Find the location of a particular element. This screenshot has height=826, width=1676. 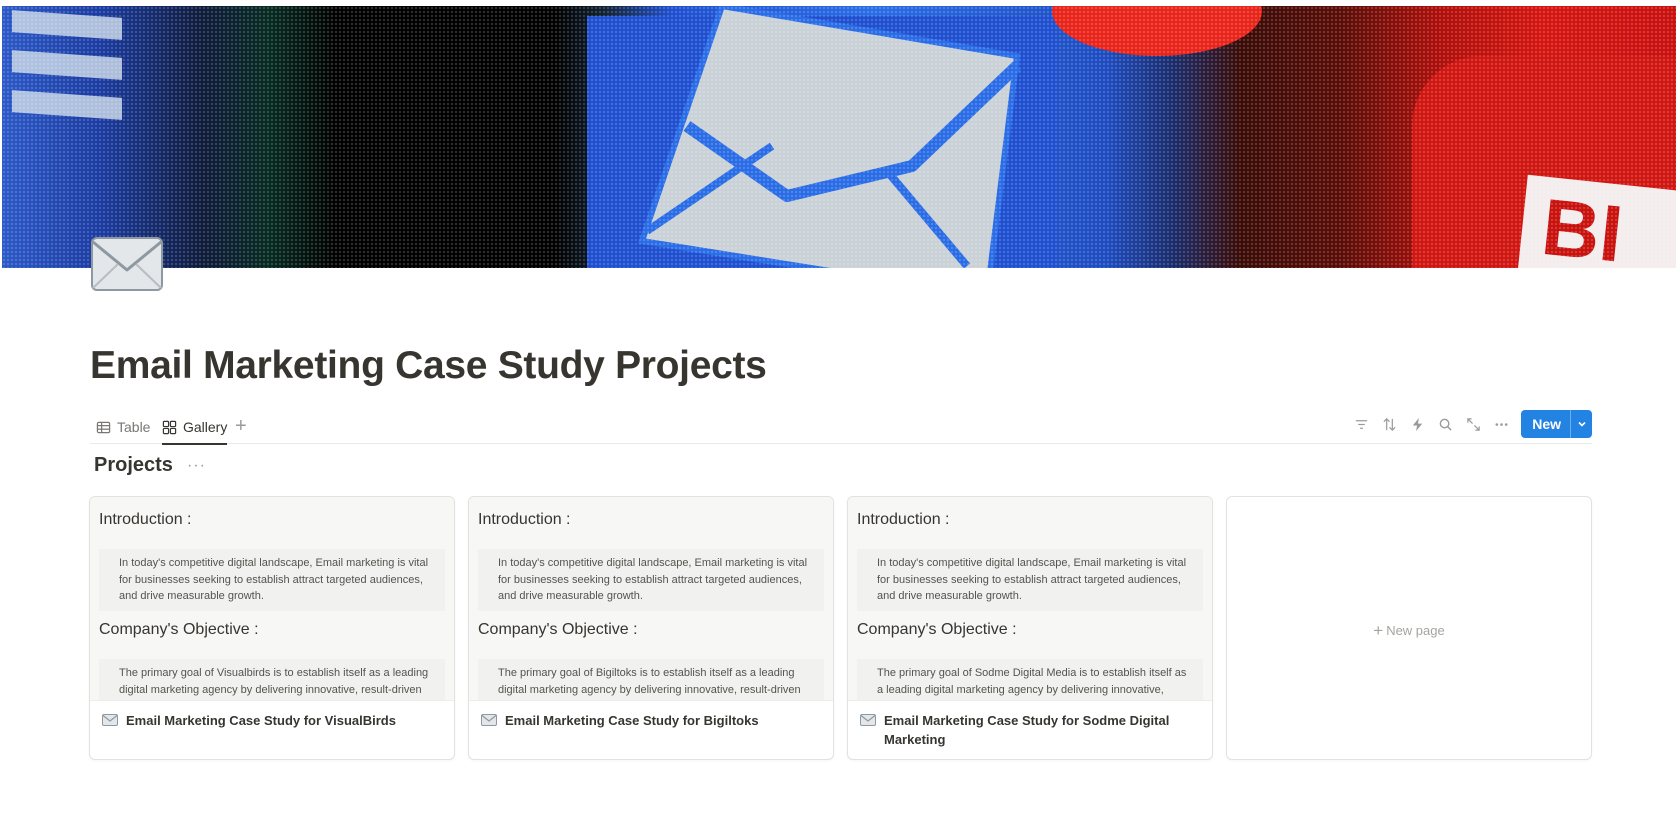

automation-icon is located at coordinates (1417, 424).